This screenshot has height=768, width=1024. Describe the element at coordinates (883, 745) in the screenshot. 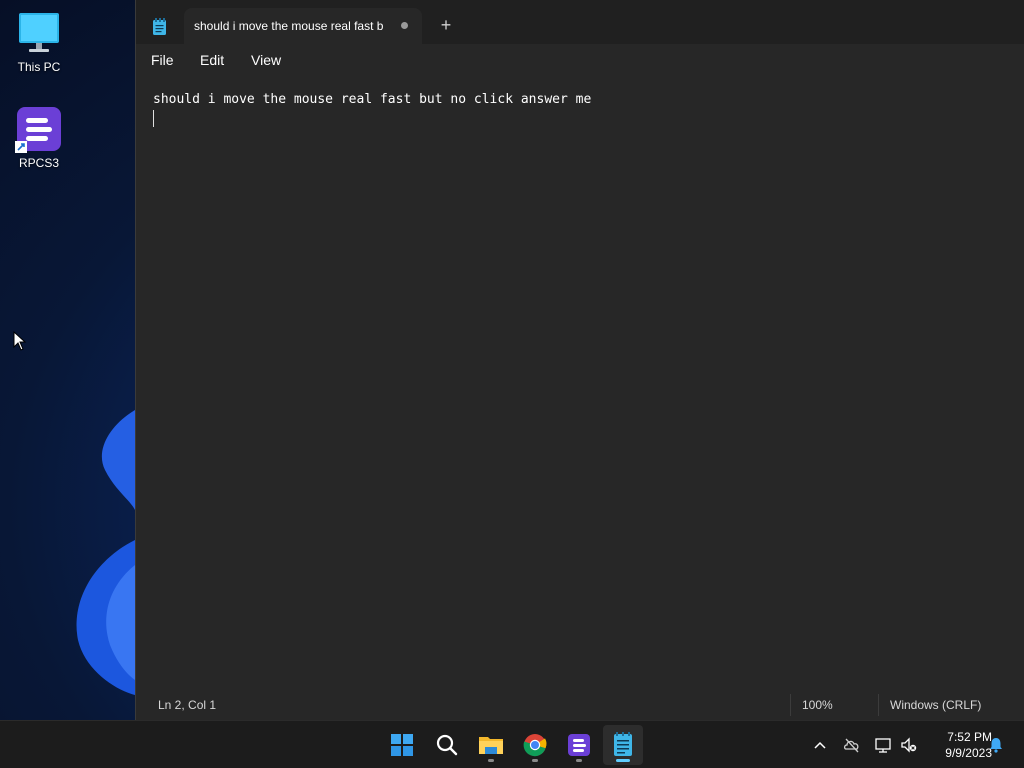

I see `network-icon` at that location.